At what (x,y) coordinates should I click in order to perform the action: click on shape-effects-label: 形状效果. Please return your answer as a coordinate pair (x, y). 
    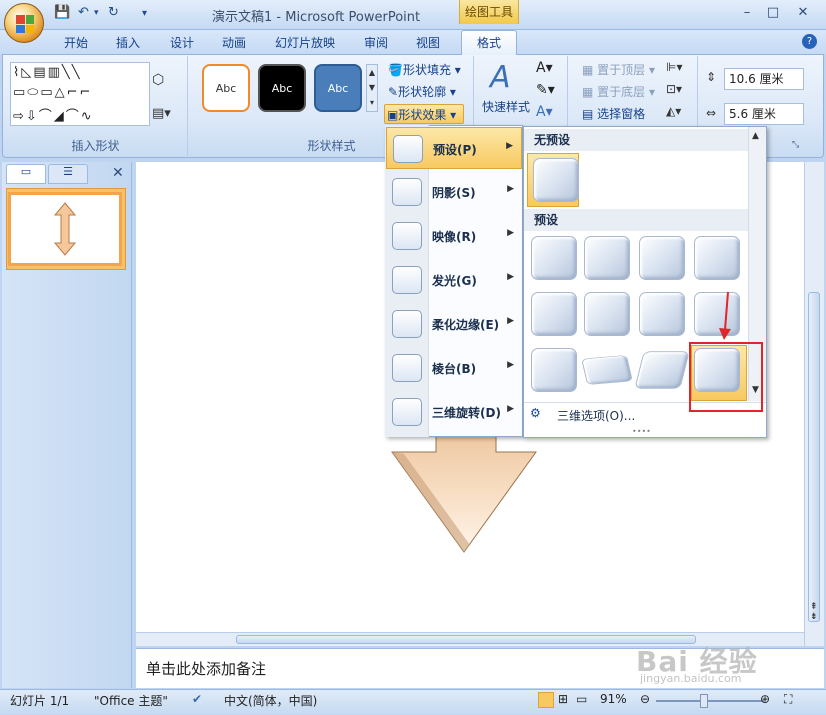
    Looking at the image, I should click on (422, 115).